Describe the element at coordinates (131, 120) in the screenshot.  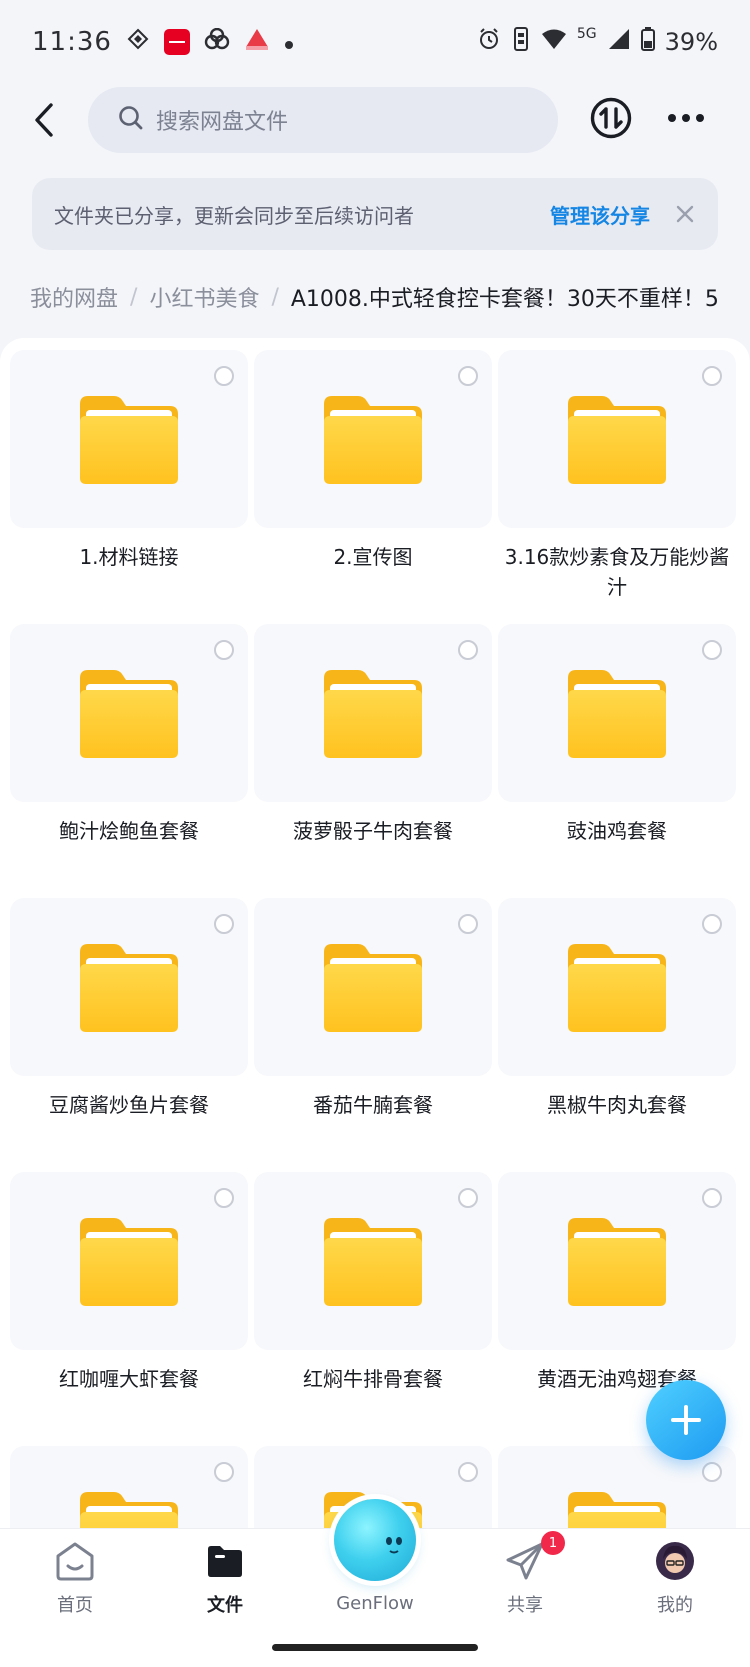
I see `search-icon` at that location.